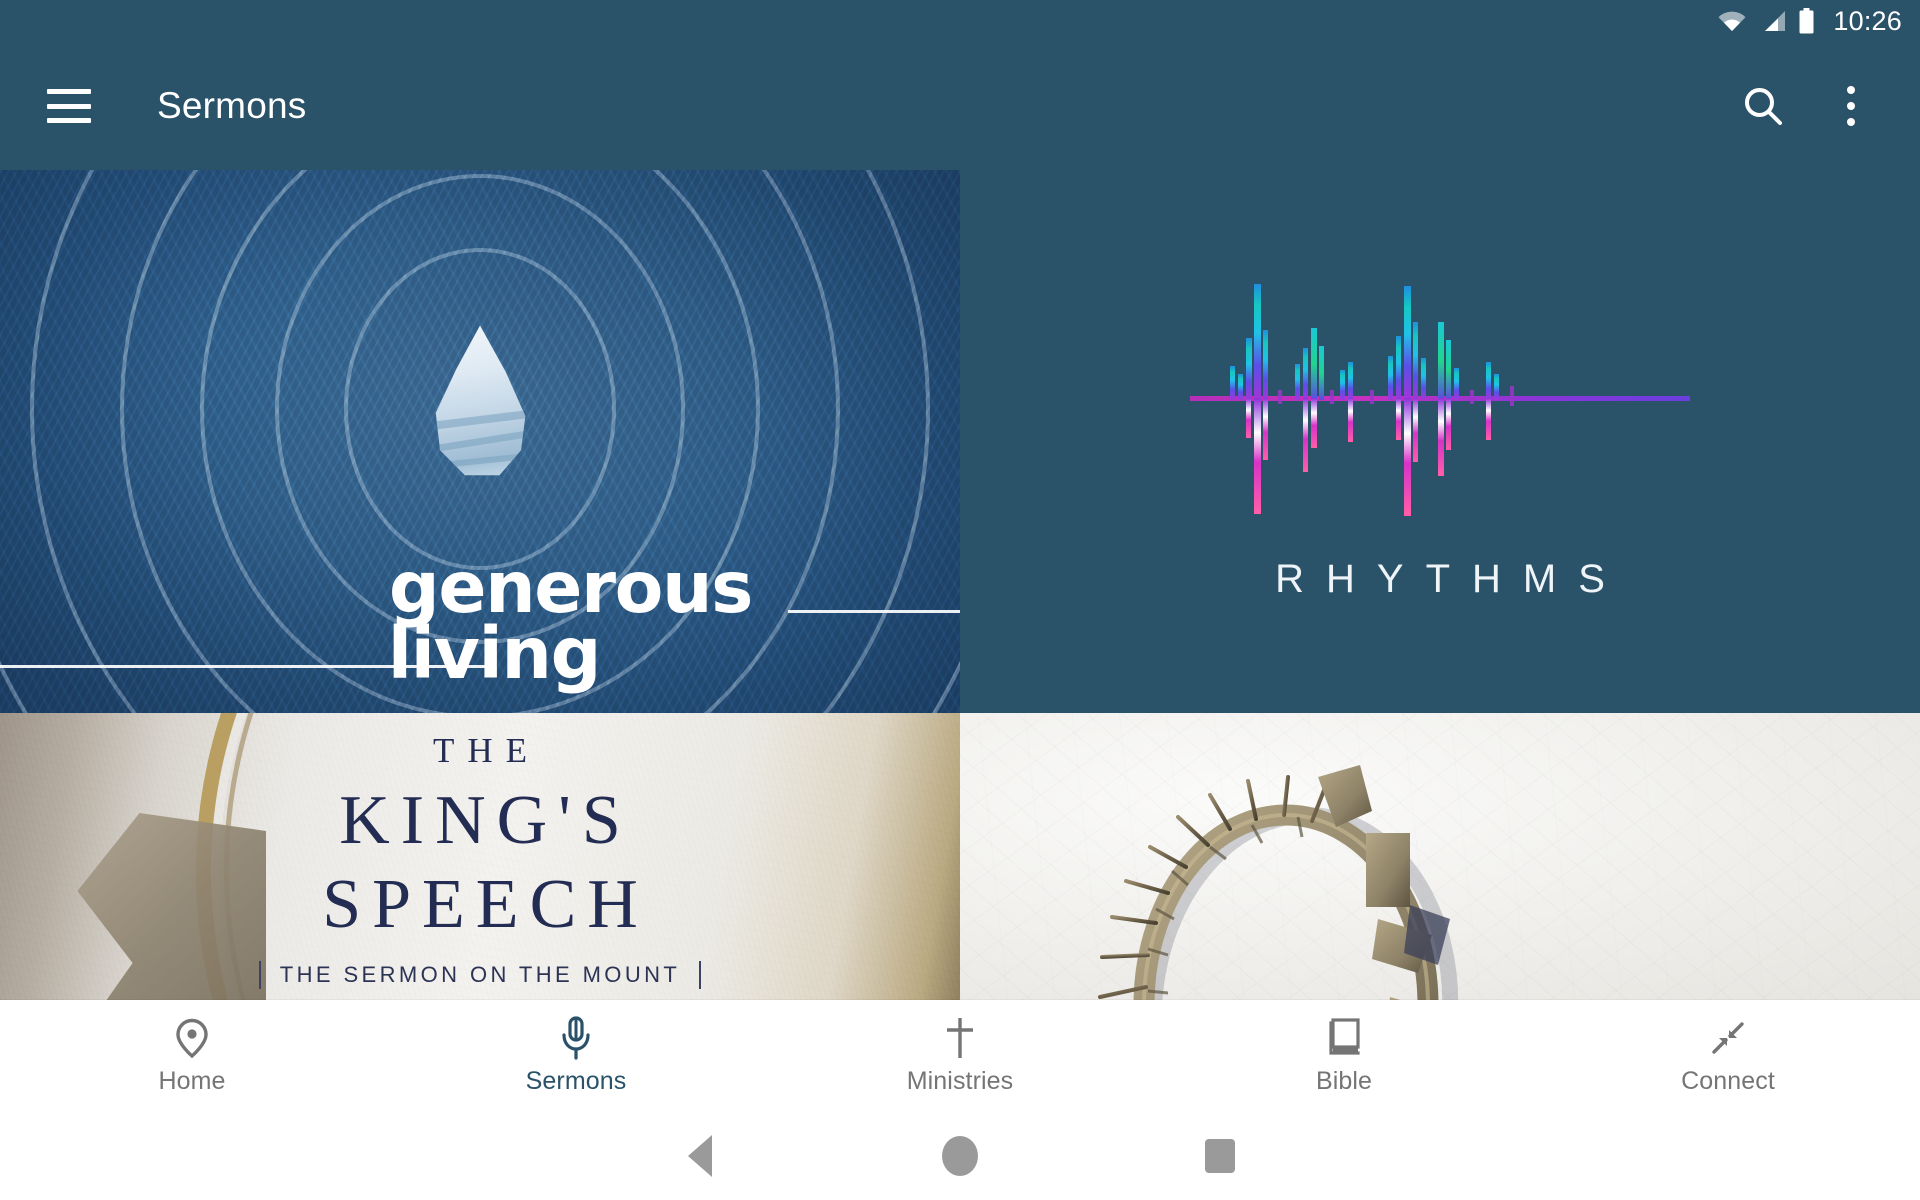  What do you see at coordinates (1763, 106) in the screenshot?
I see `search-icon` at bounding box center [1763, 106].